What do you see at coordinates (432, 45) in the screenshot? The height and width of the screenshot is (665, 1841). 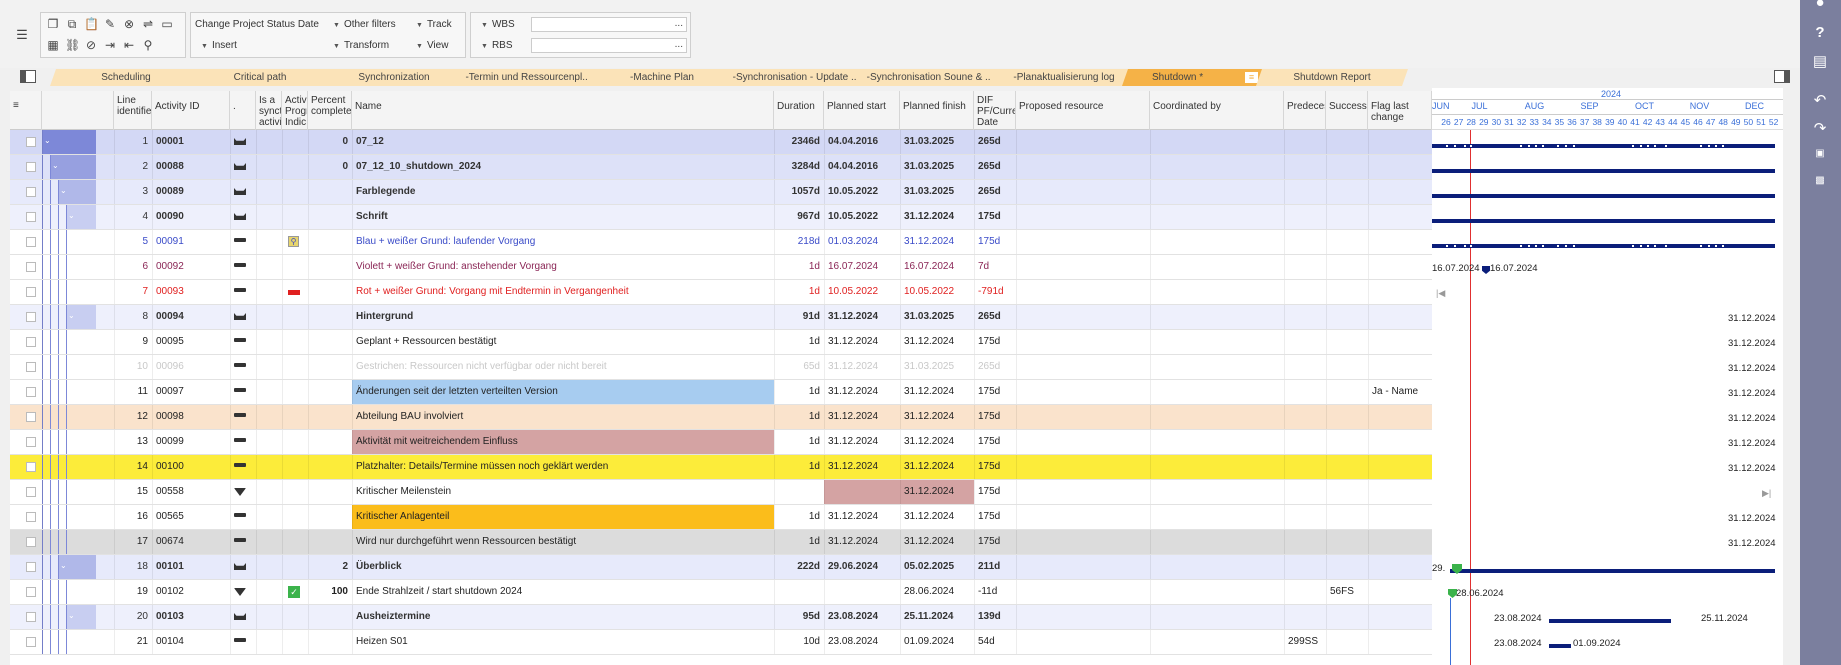 I see `view-menu: ▼ View` at bounding box center [432, 45].